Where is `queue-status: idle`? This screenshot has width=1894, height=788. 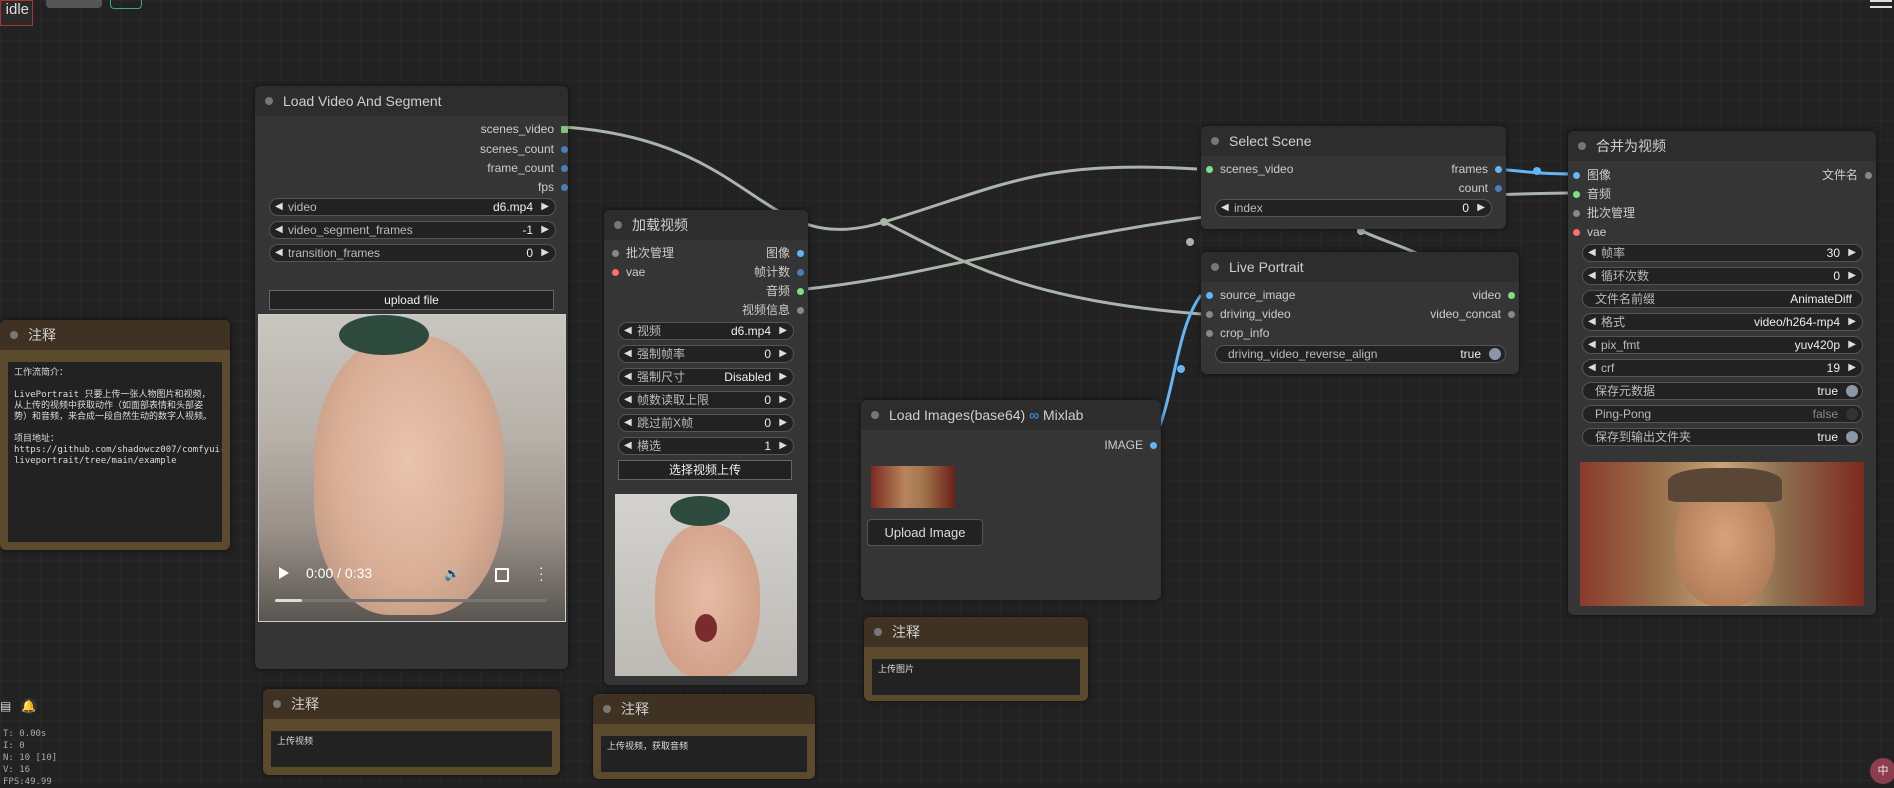
queue-status: idle is located at coordinates (16, 13).